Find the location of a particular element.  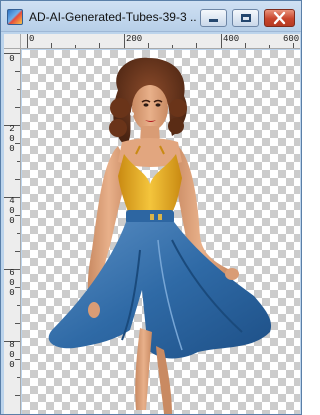

ruler-vlabel-200-d1: 2 is located at coordinates (12, 129).